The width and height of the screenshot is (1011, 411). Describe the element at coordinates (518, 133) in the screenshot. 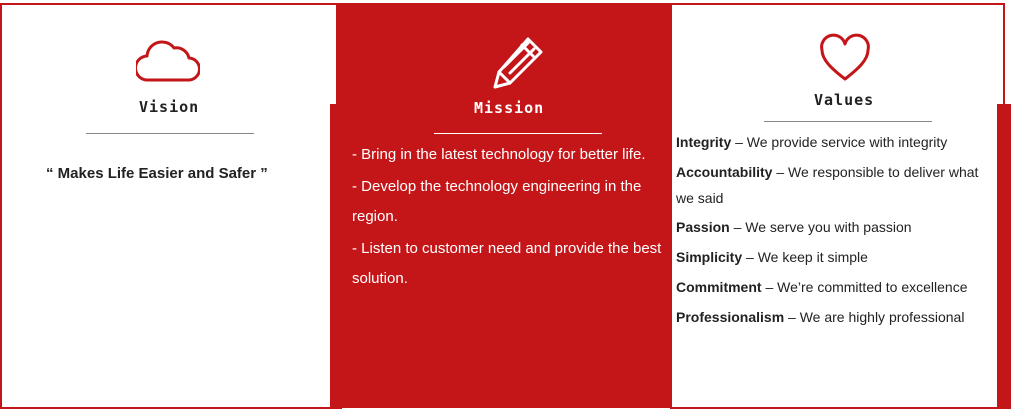

I see `mission-divider` at that location.